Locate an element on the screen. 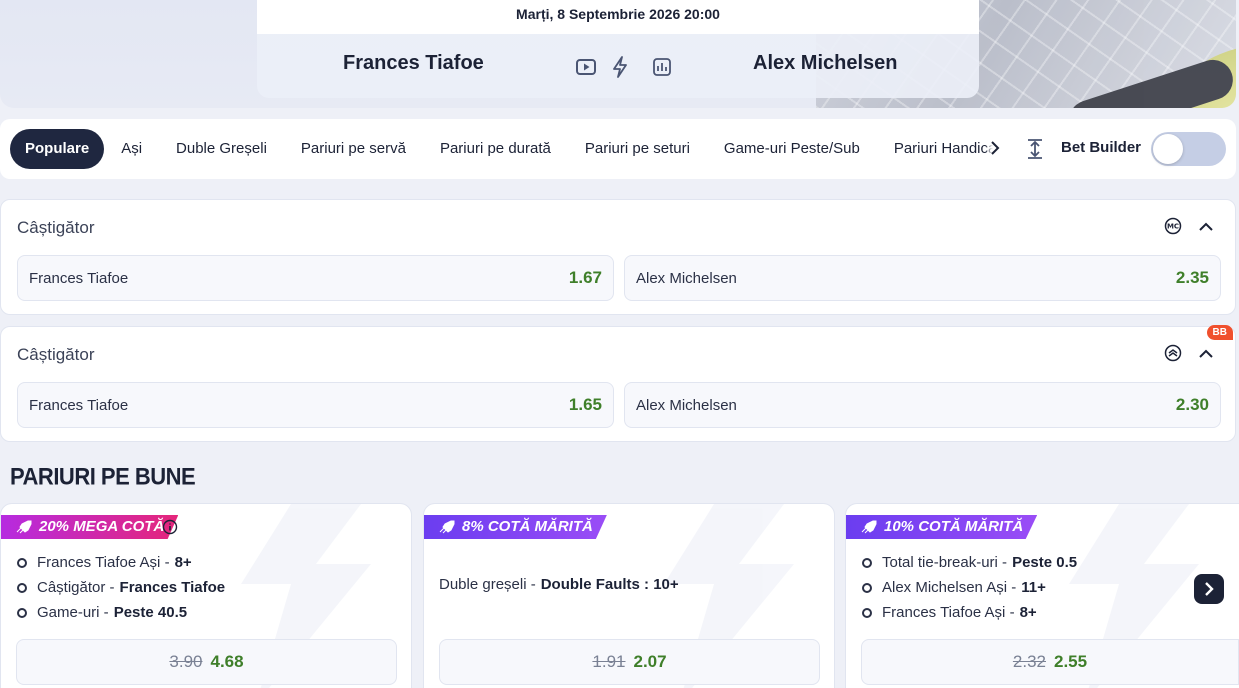  odd-button: Frances Tiafoe 1.65 is located at coordinates (315, 405).